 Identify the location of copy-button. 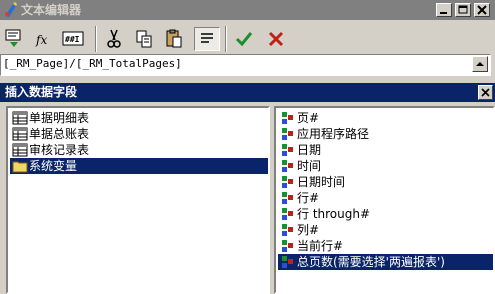
(145, 39).